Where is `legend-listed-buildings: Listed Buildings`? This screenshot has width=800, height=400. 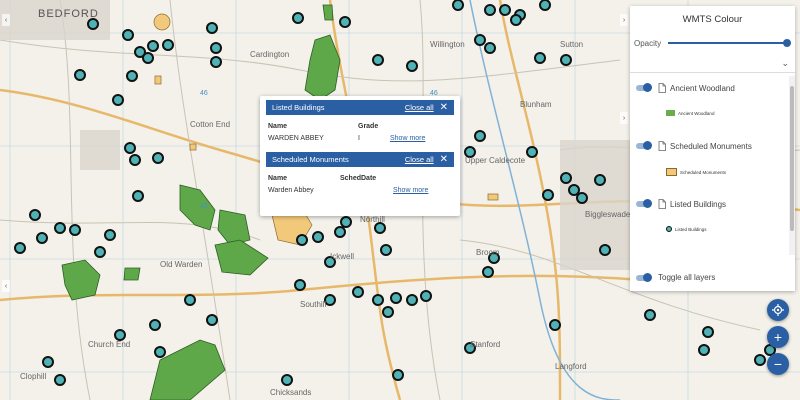 legend-listed-buildings: Listed Buildings is located at coordinates (686, 229).